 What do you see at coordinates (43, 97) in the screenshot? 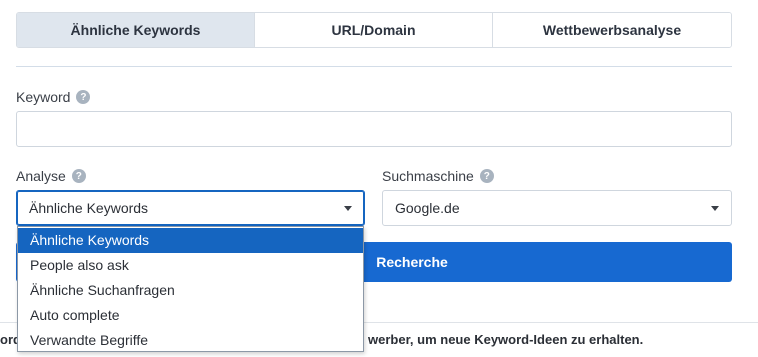
I see `keyword-label: Keyword` at bounding box center [43, 97].